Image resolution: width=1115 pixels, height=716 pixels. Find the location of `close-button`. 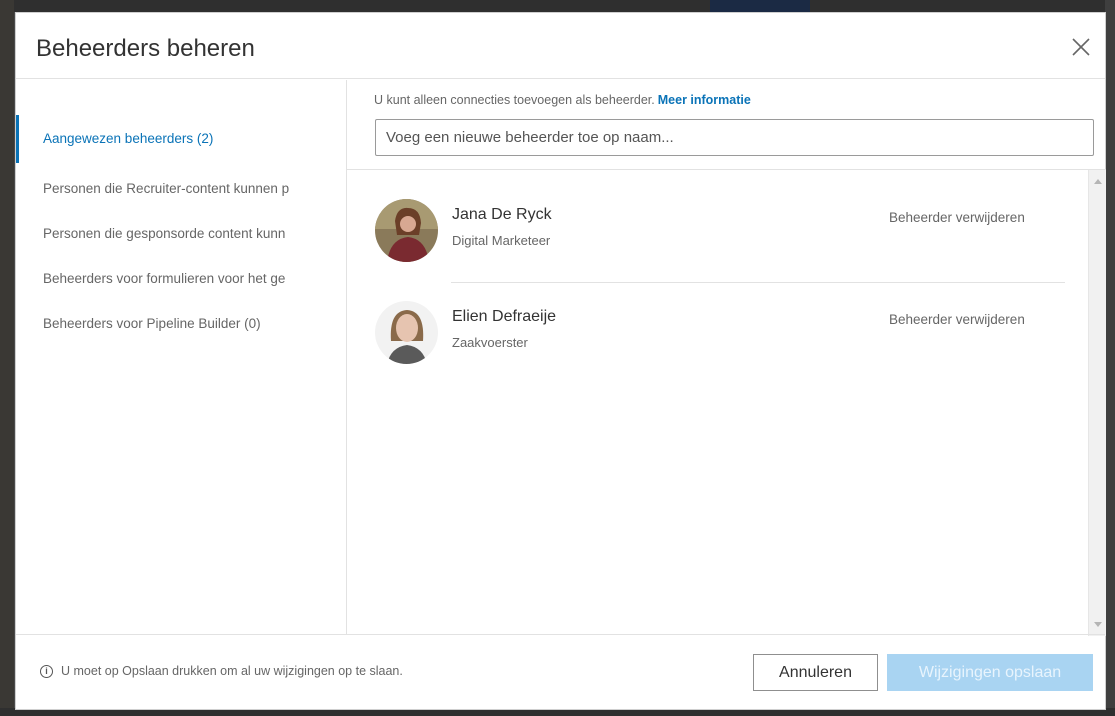

close-button is located at coordinates (1081, 47).